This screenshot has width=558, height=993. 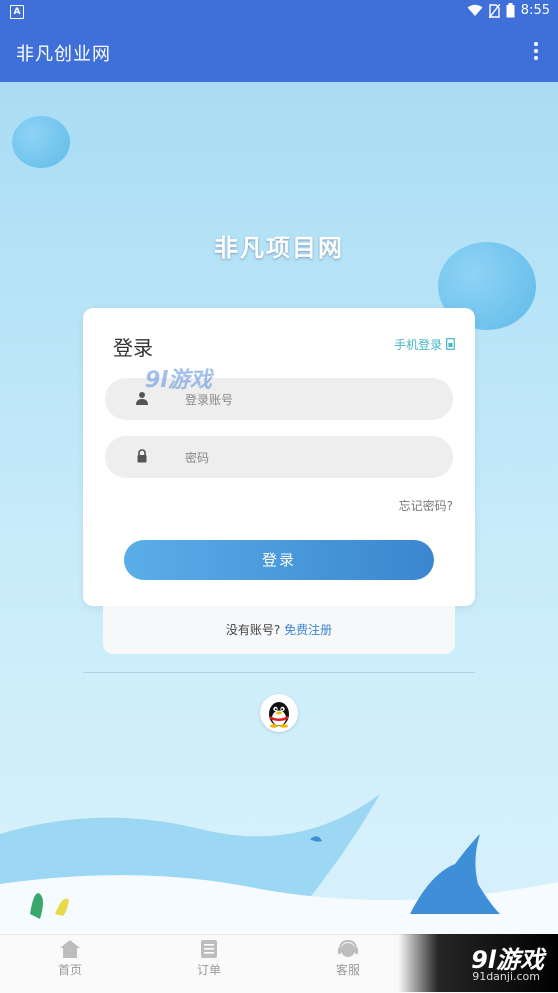 What do you see at coordinates (279, 248) in the screenshot?
I see `page-headline: 非凡项目网` at bounding box center [279, 248].